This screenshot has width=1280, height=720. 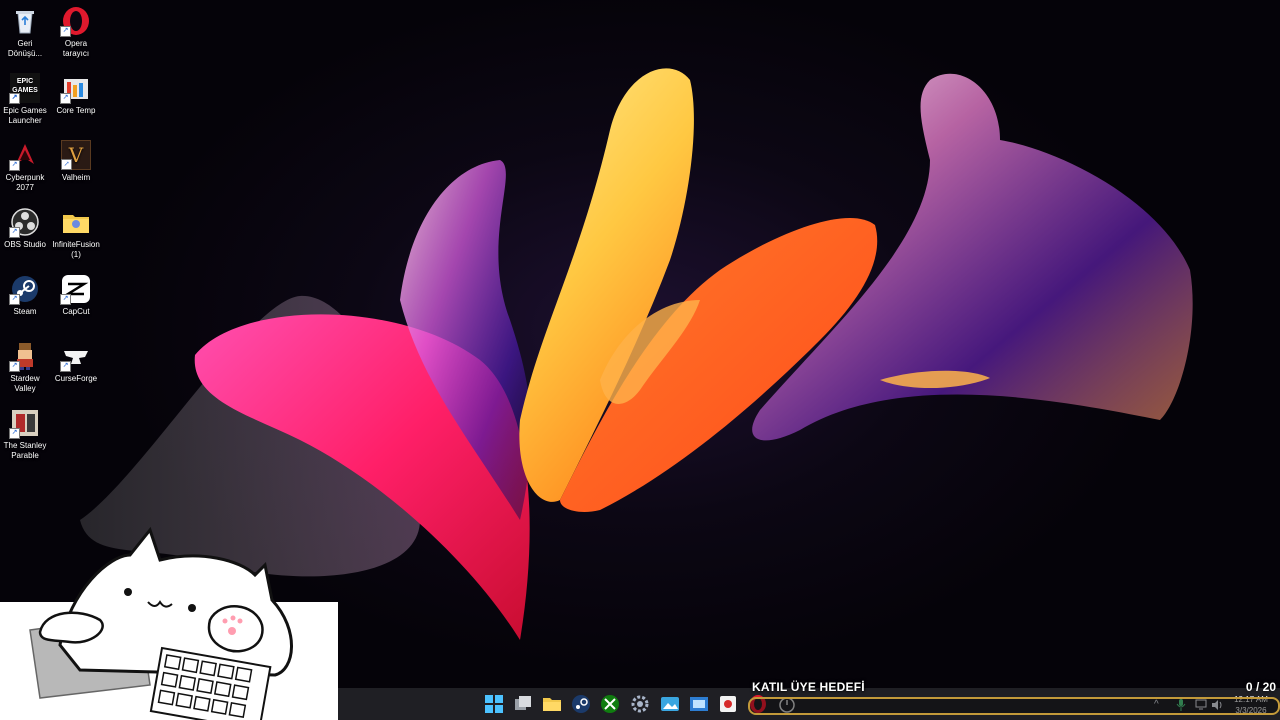 What do you see at coordinates (24, 423) in the screenshot?
I see `stanley-parable-icon: ↗` at bounding box center [24, 423].